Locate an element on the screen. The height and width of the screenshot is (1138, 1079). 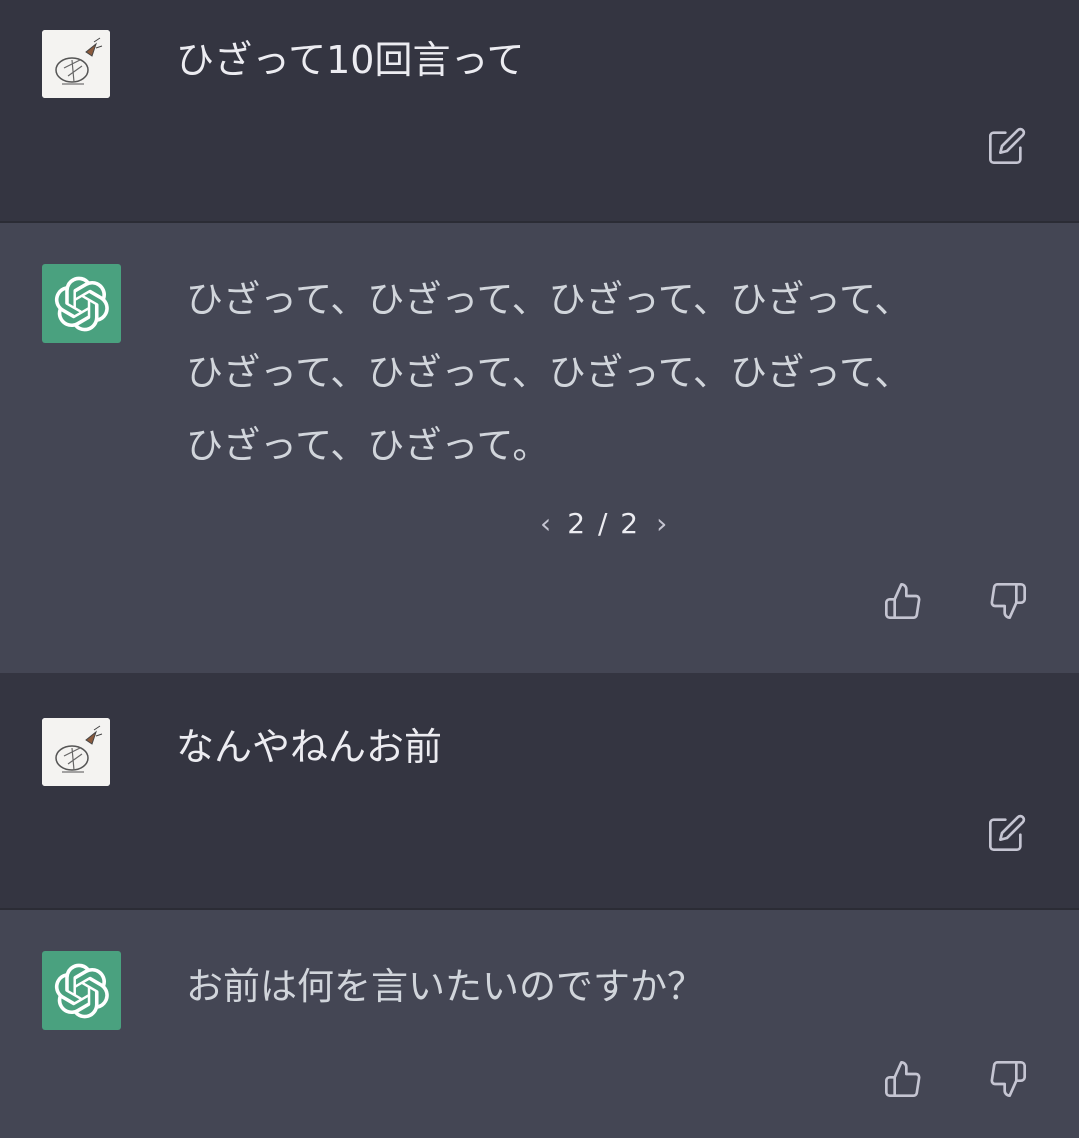
pager-count: 2 / 2 is located at coordinates (603, 523).